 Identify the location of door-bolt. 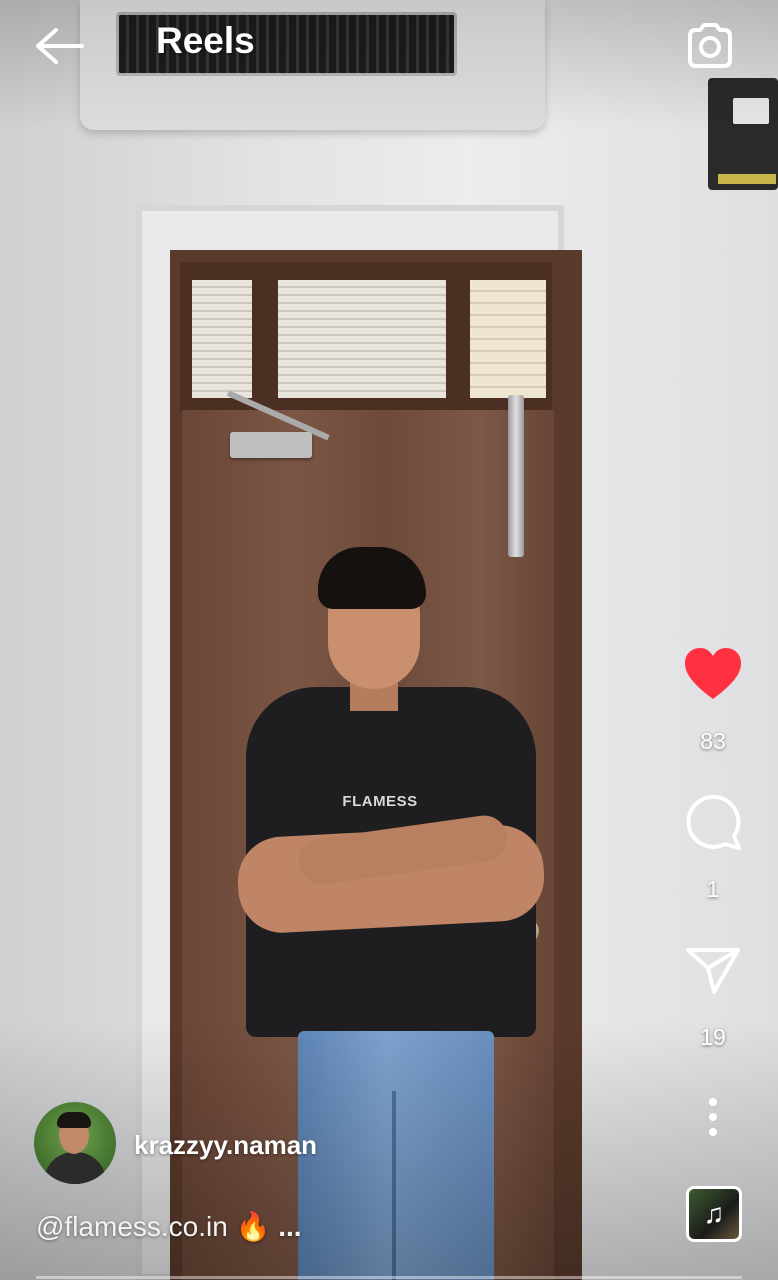
(516, 476).